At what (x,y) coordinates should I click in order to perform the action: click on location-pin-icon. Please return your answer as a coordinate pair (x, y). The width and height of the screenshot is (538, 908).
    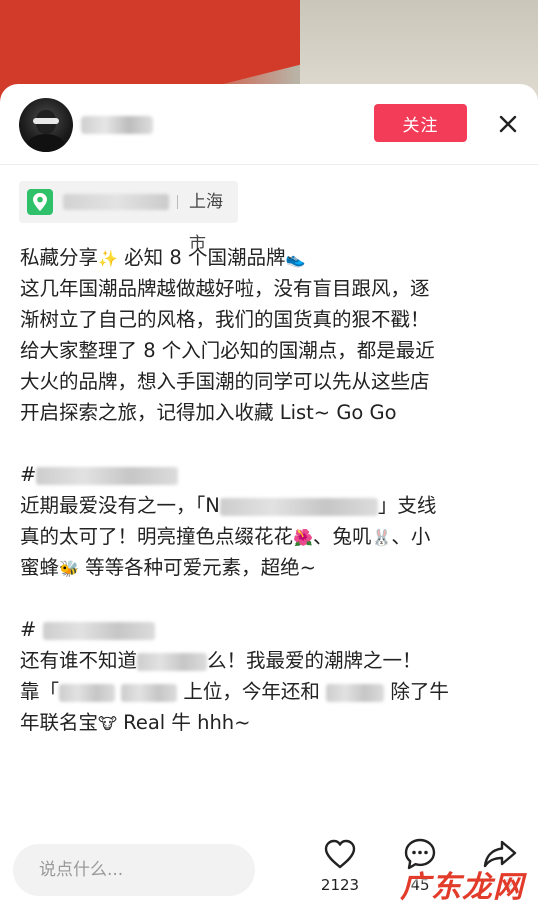
    Looking at the image, I should click on (40, 202).